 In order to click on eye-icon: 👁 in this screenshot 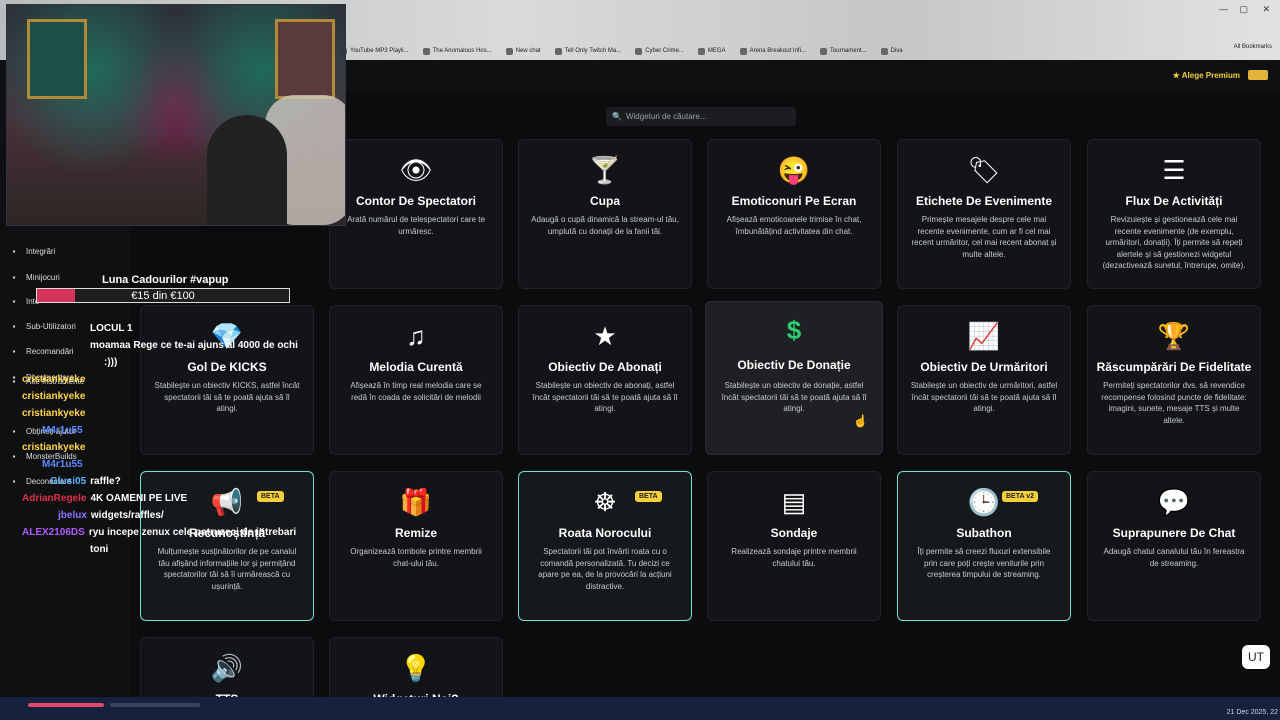, I will do `click(416, 170)`.